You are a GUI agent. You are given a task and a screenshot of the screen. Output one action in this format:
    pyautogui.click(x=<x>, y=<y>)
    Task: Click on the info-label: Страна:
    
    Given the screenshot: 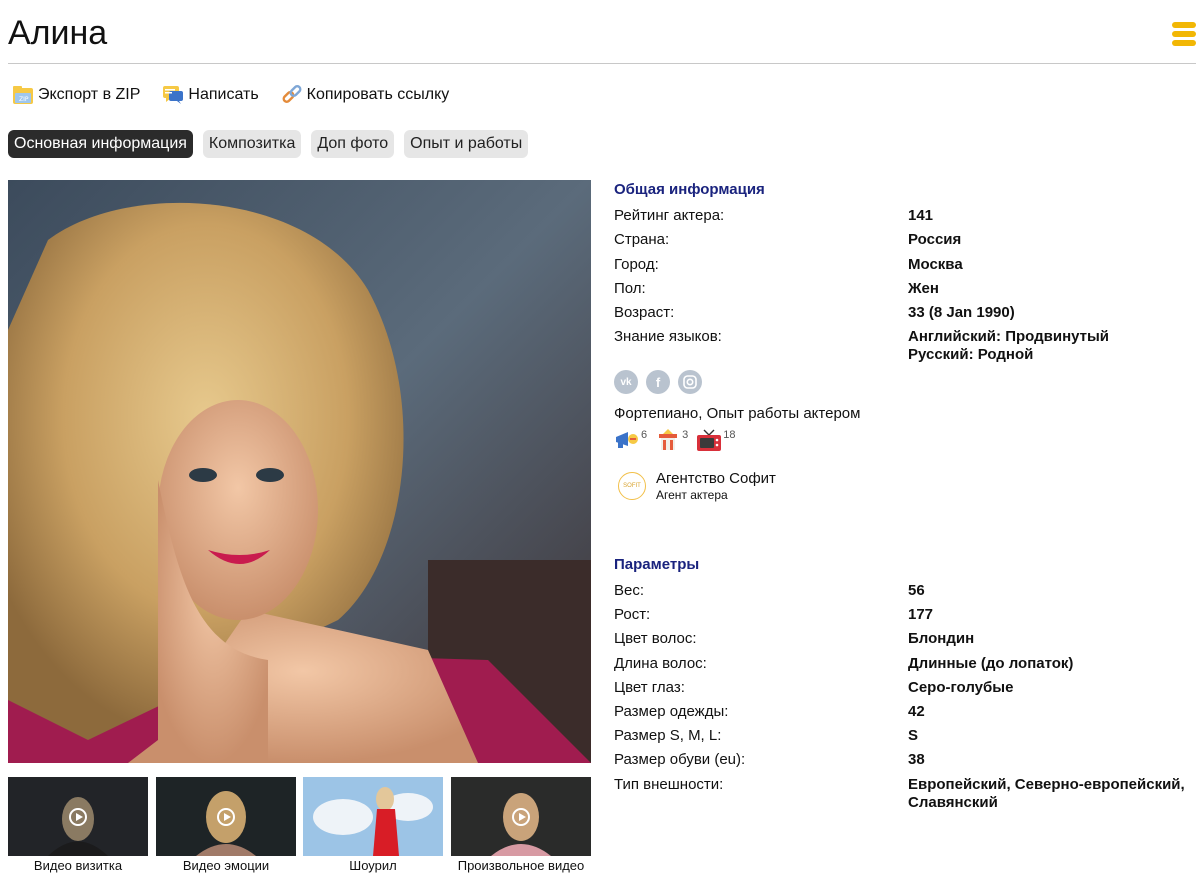 What is the action you would take?
    pyautogui.click(x=642, y=239)
    